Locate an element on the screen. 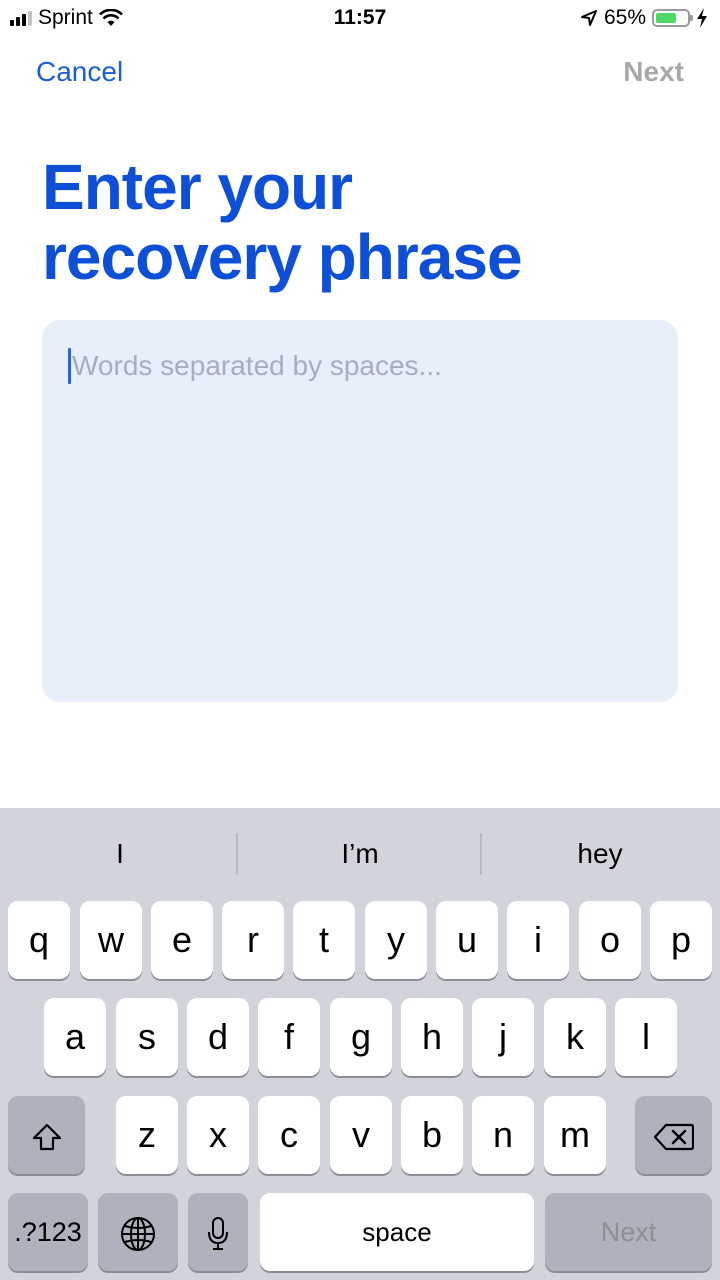 The height and width of the screenshot is (1280, 720). key-p: p is located at coordinates (681, 940).